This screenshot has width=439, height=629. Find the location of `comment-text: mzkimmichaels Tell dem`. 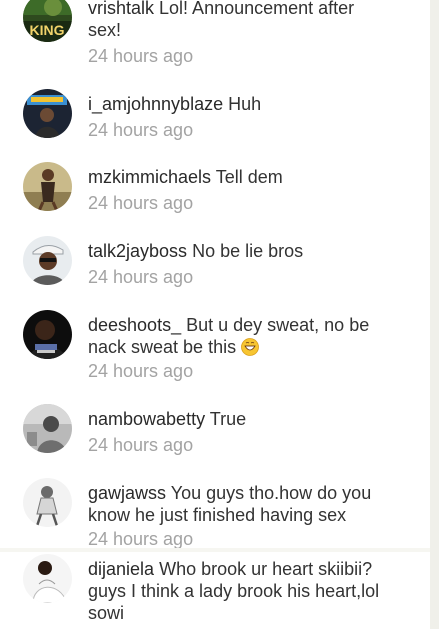

comment-text: mzkimmichaels Tell dem is located at coordinates (238, 177).